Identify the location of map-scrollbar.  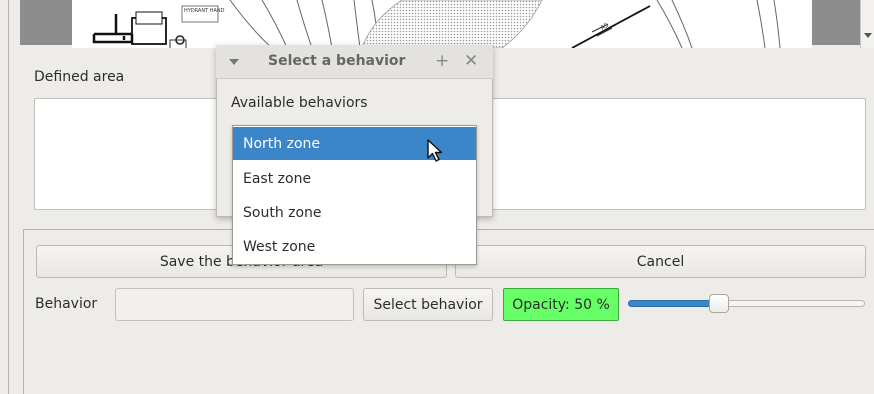
(867, 24).